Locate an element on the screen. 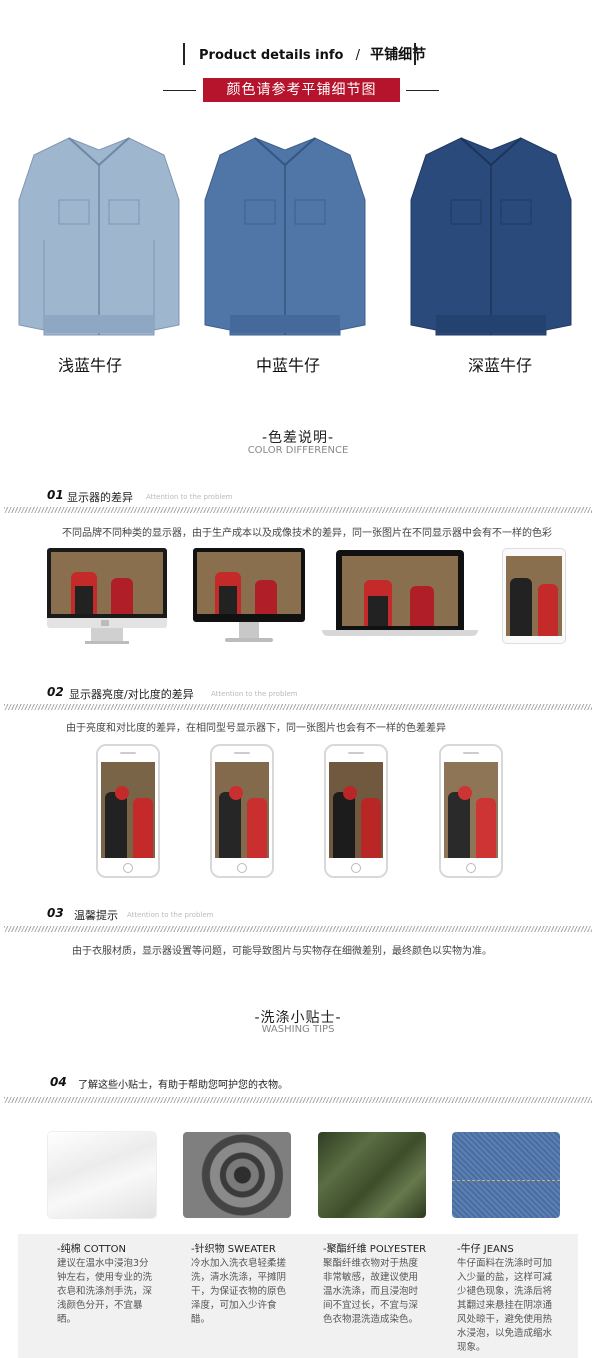  tip-04-number: 04 is located at coordinates (58, 1082).